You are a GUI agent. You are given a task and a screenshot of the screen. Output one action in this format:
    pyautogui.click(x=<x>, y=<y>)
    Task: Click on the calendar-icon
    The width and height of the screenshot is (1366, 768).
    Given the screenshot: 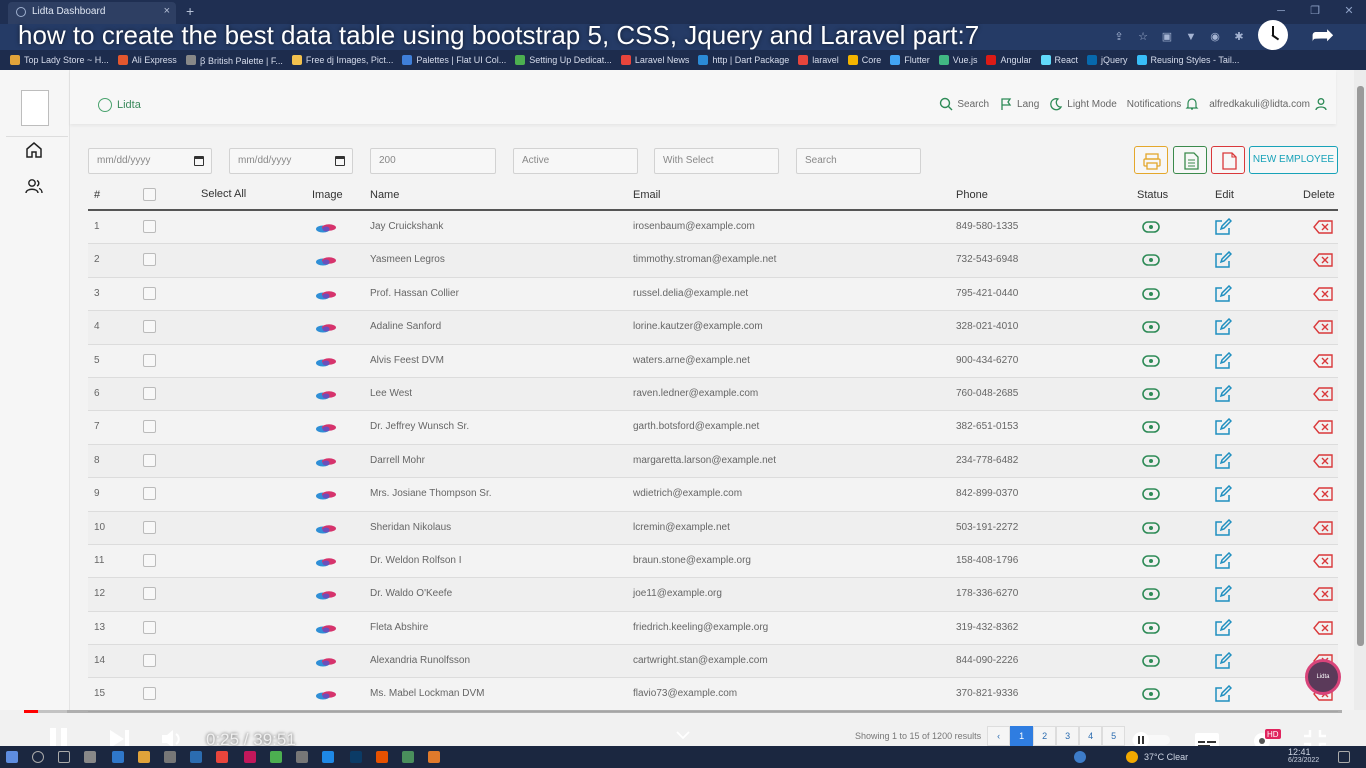 What is the action you would take?
    pyautogui.click(x=199, y=161)
    